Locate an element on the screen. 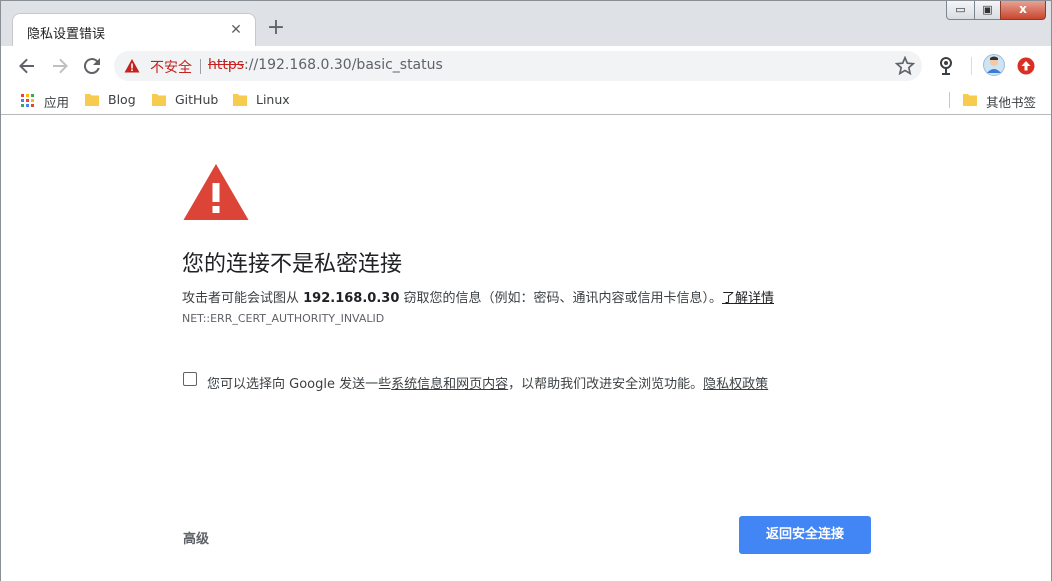 The width and height of the screenshot is (1052, 581). description-suffix: 窃取您的信息（例如：密码、通讯内容或信用卡信息）。 is located at coordinates (561, 298).